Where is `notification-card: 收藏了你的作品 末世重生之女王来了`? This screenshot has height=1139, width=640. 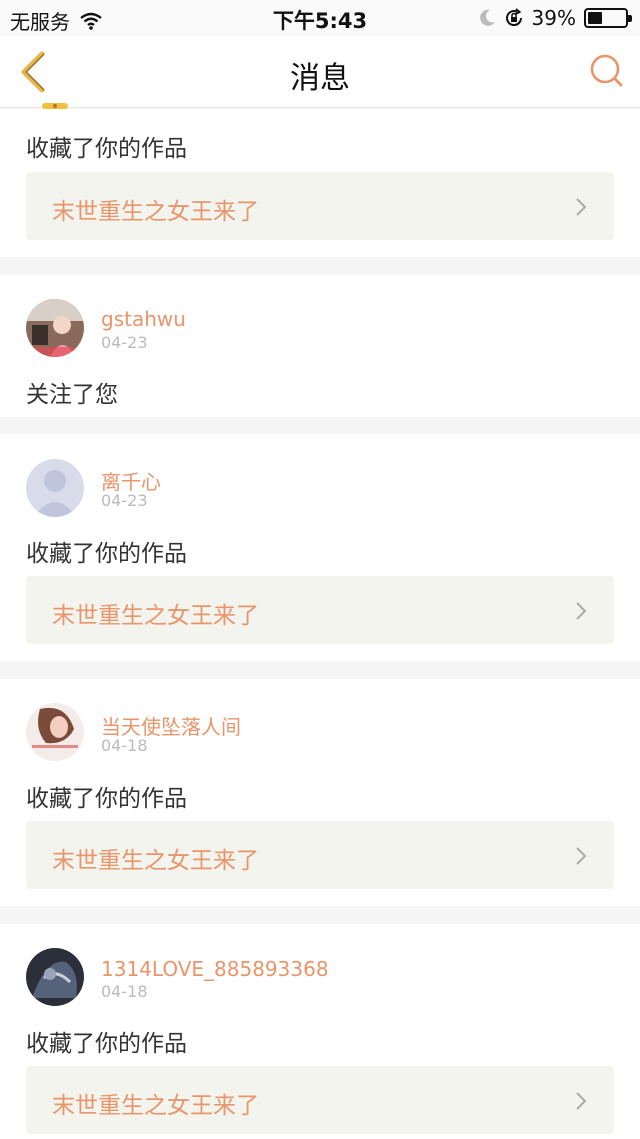
notification-card: 收藏了你的作品 末世重生之女王来了 is located at coordinates (320, 180).